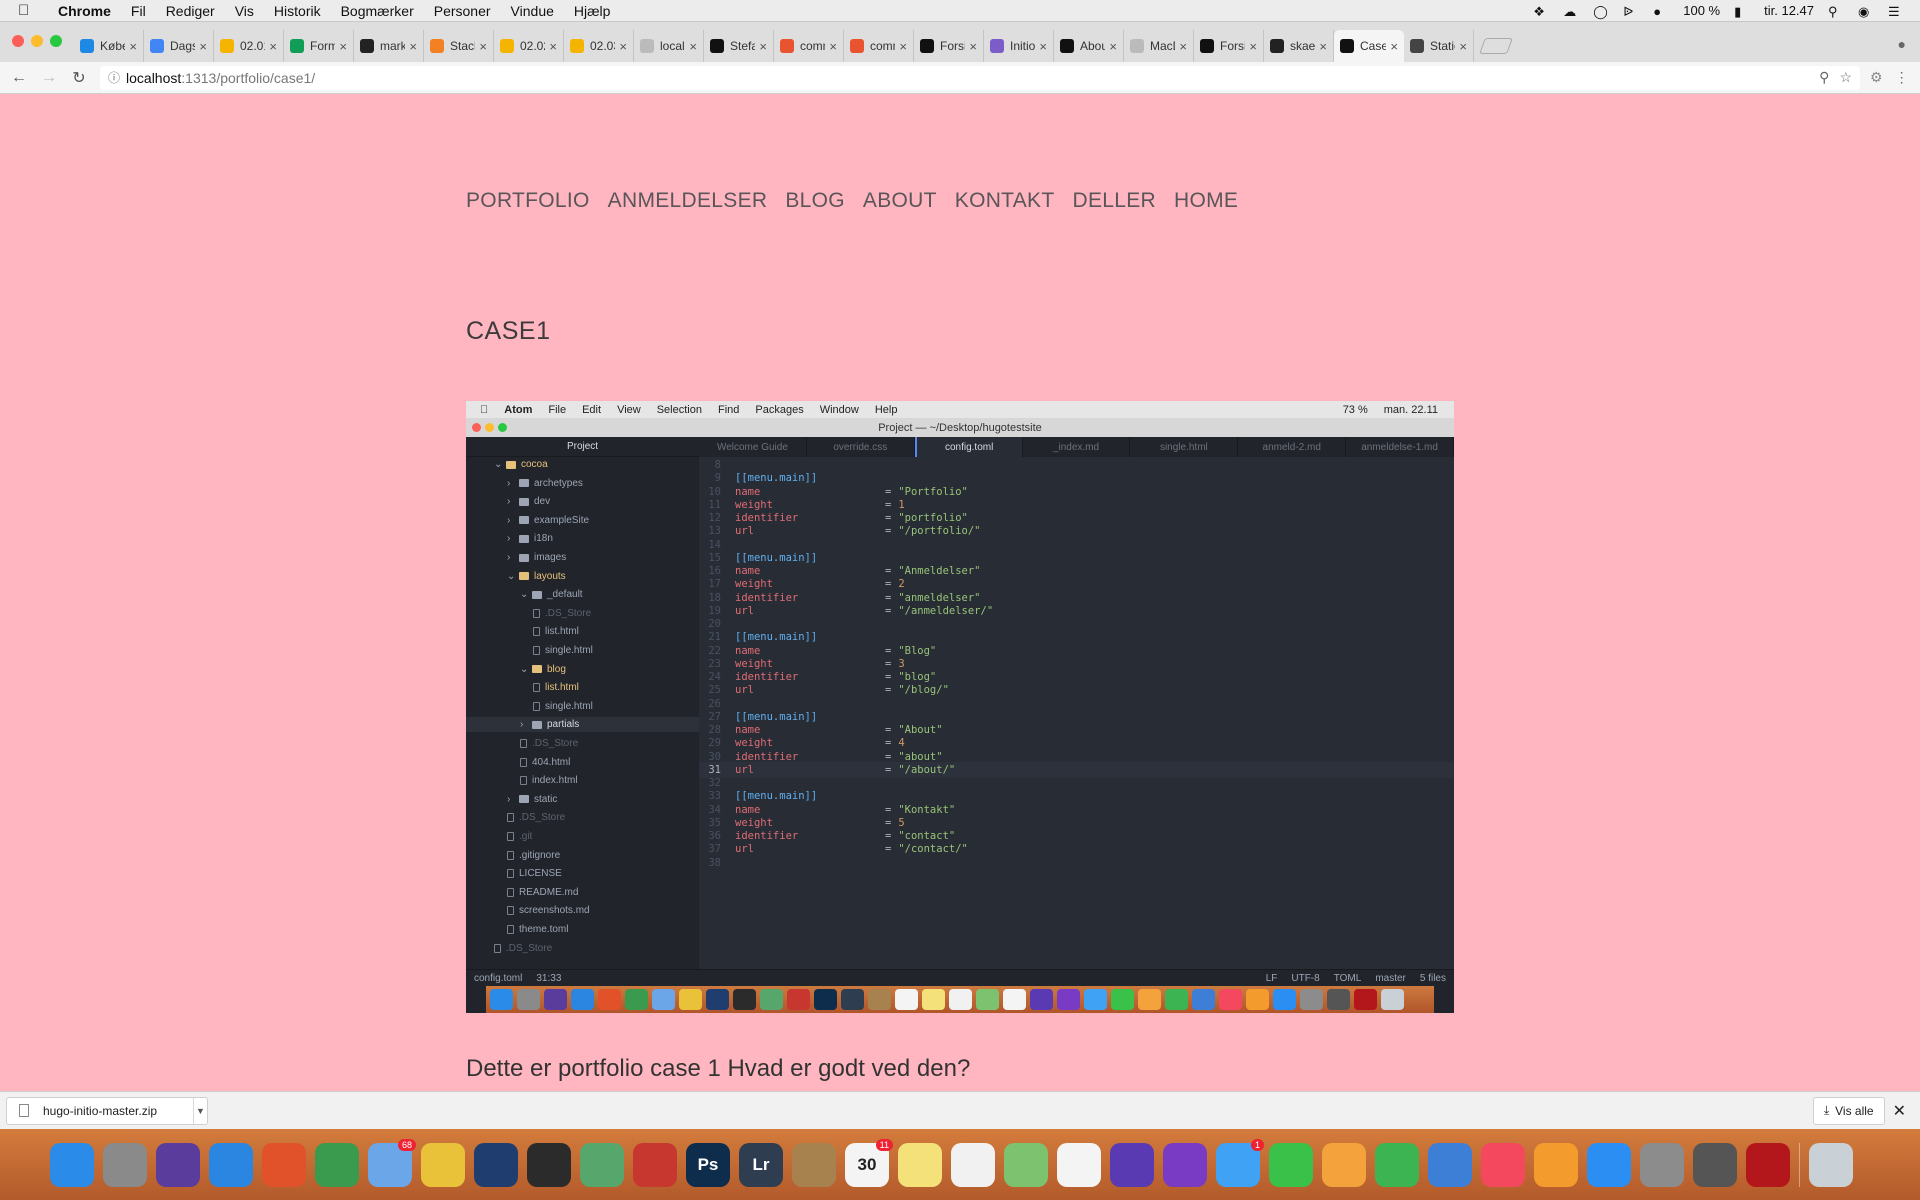 The height and width of the screenshot is (1200, 1920). What do you see at coordinates (244, 11) in the screenshot?
I see `menubar-item-2: Vis` at bounding box center [244, 11].